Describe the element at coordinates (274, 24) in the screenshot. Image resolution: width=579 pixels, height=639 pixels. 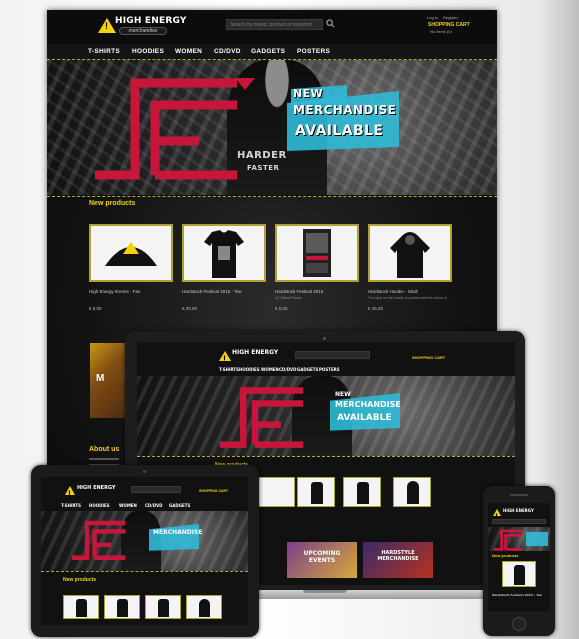
I see `search-input: Search by brand, product or keyword` at that location.